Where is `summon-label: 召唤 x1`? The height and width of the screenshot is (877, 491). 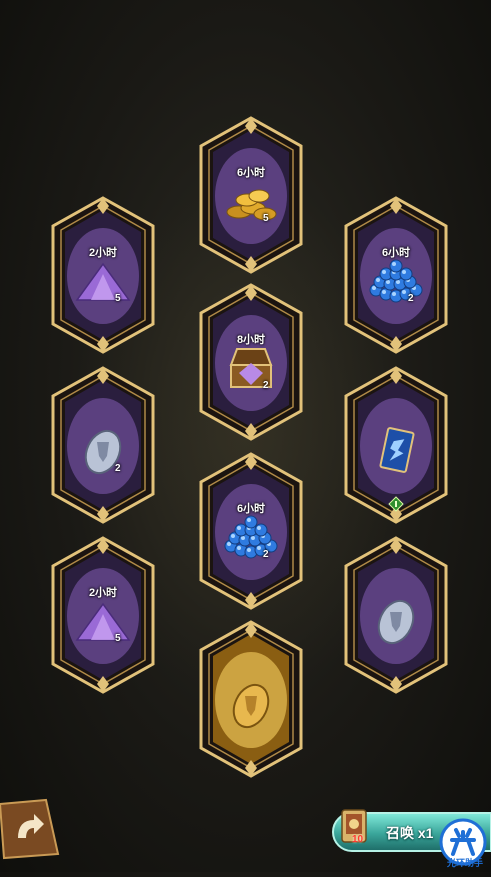
summon-label: 召唤 x1 is located at coordinates (410, 833).